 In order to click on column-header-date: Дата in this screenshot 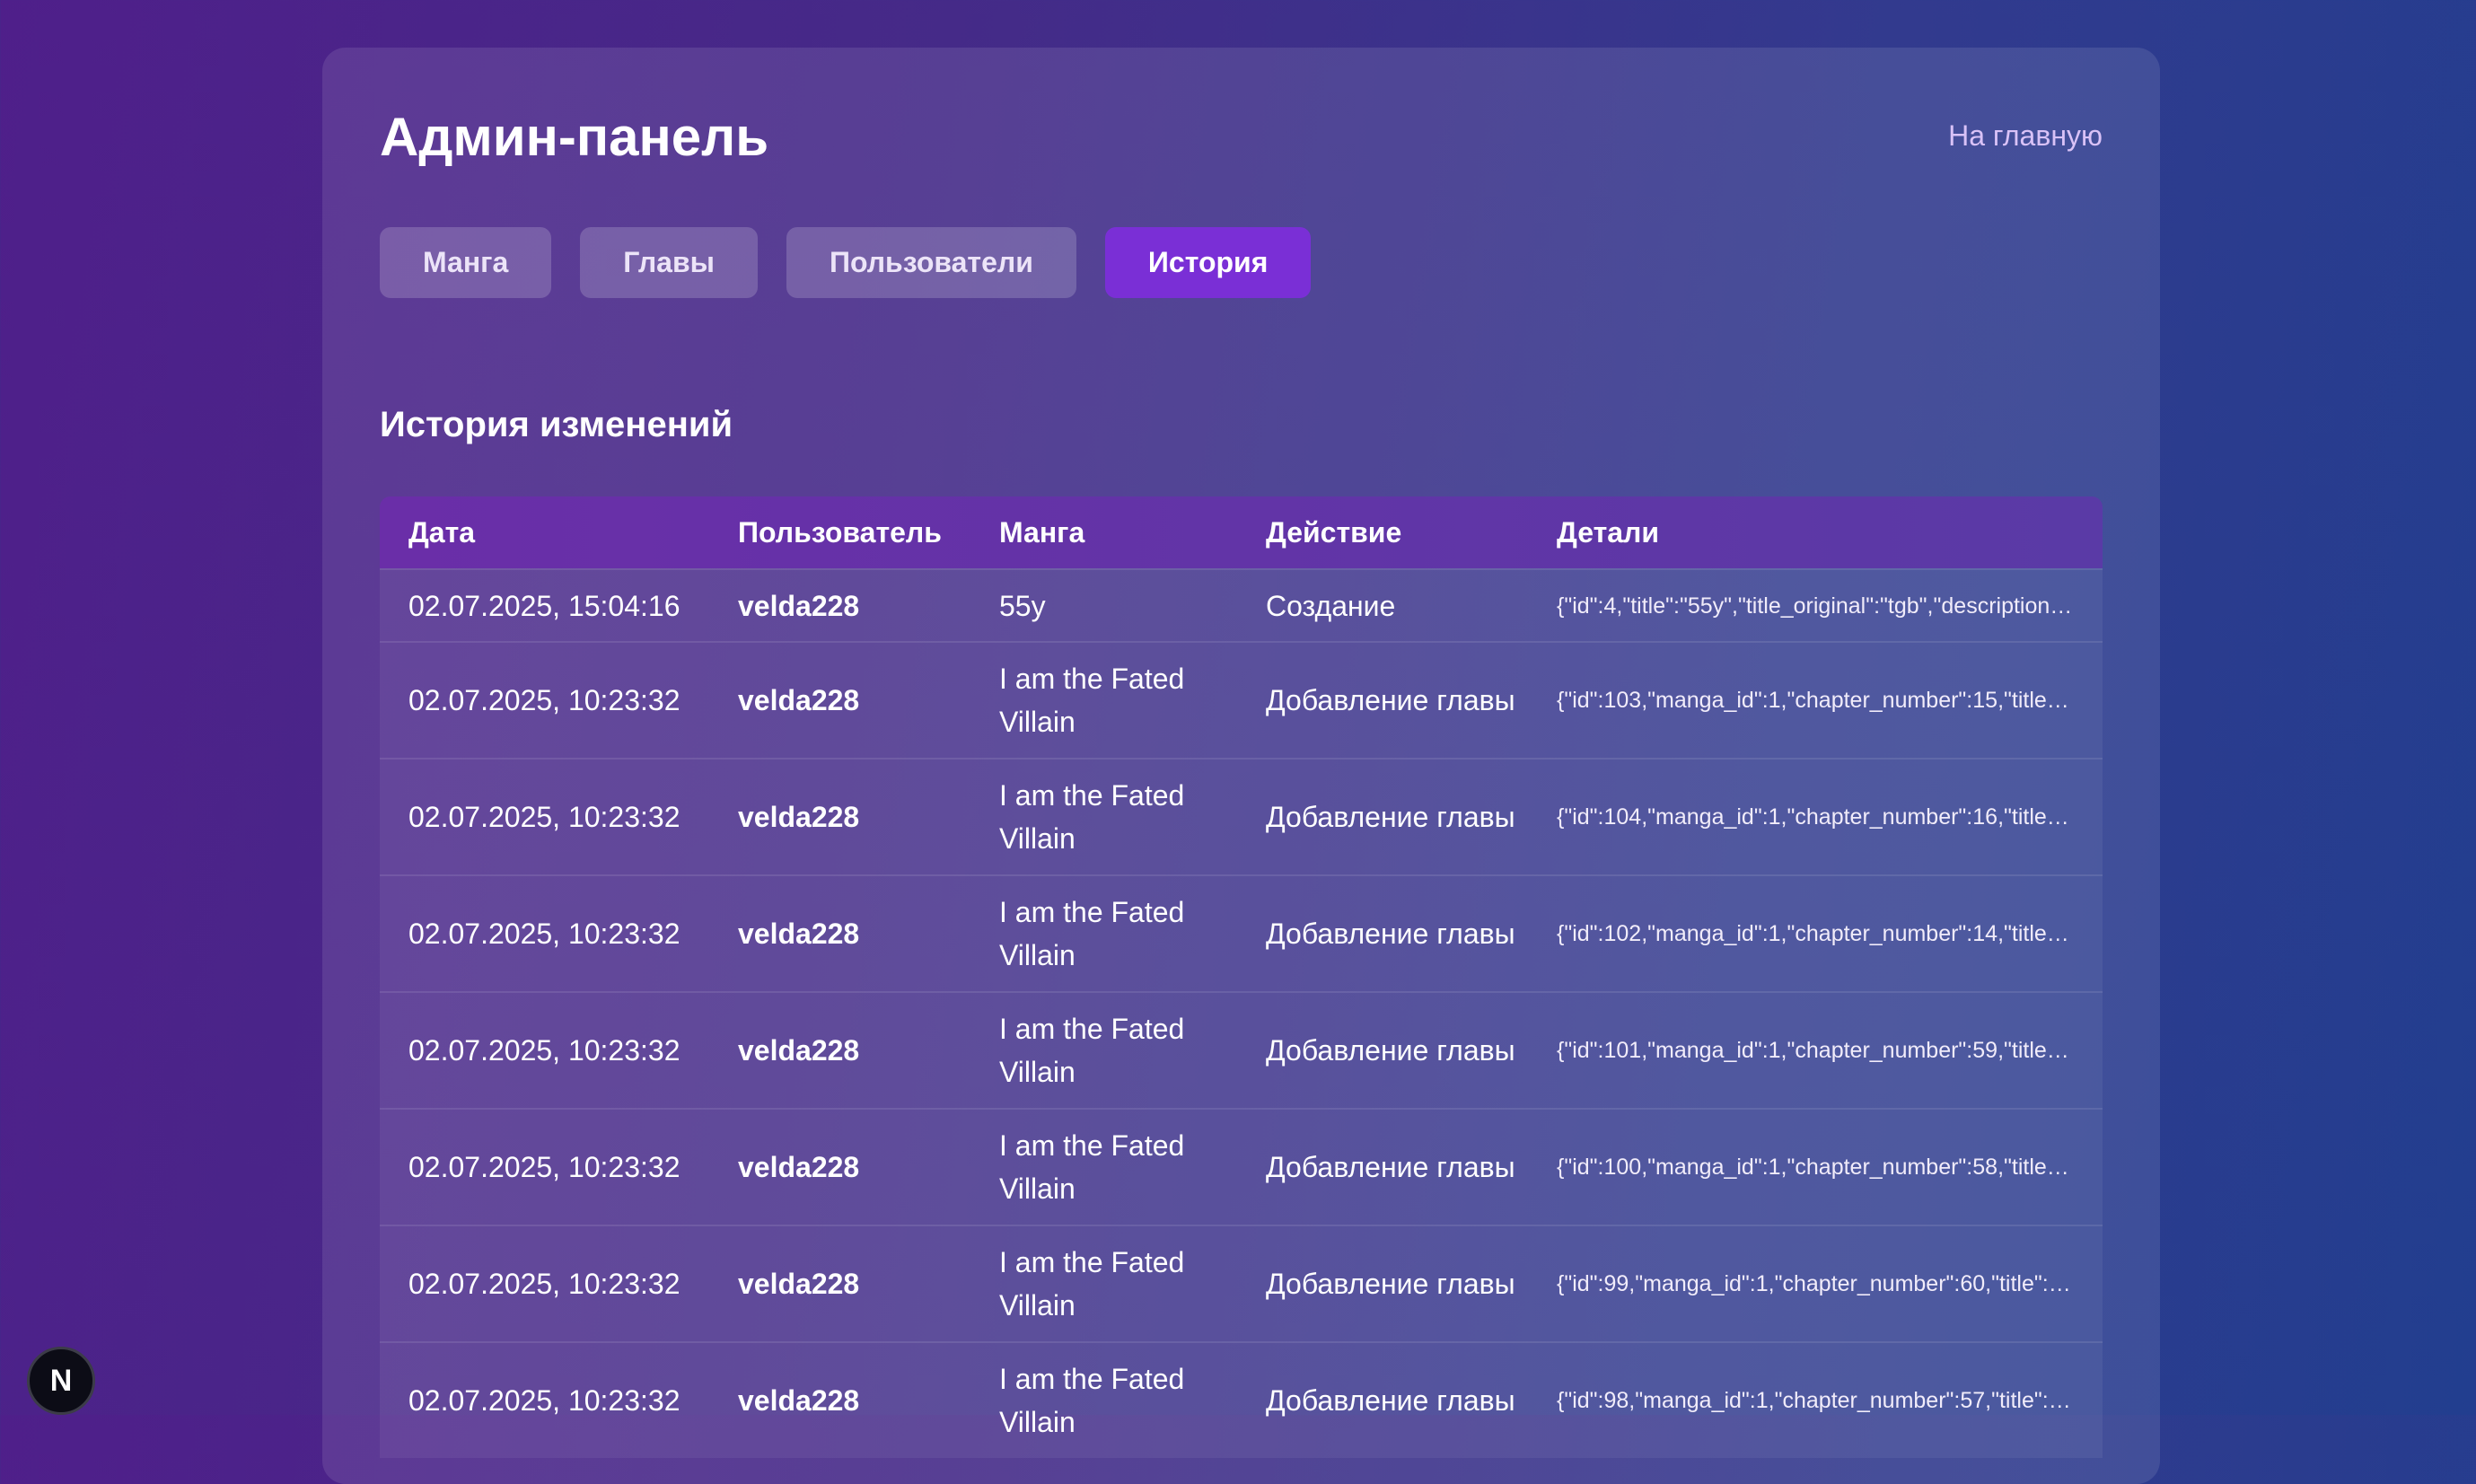, I will do `click(442, 532)`.